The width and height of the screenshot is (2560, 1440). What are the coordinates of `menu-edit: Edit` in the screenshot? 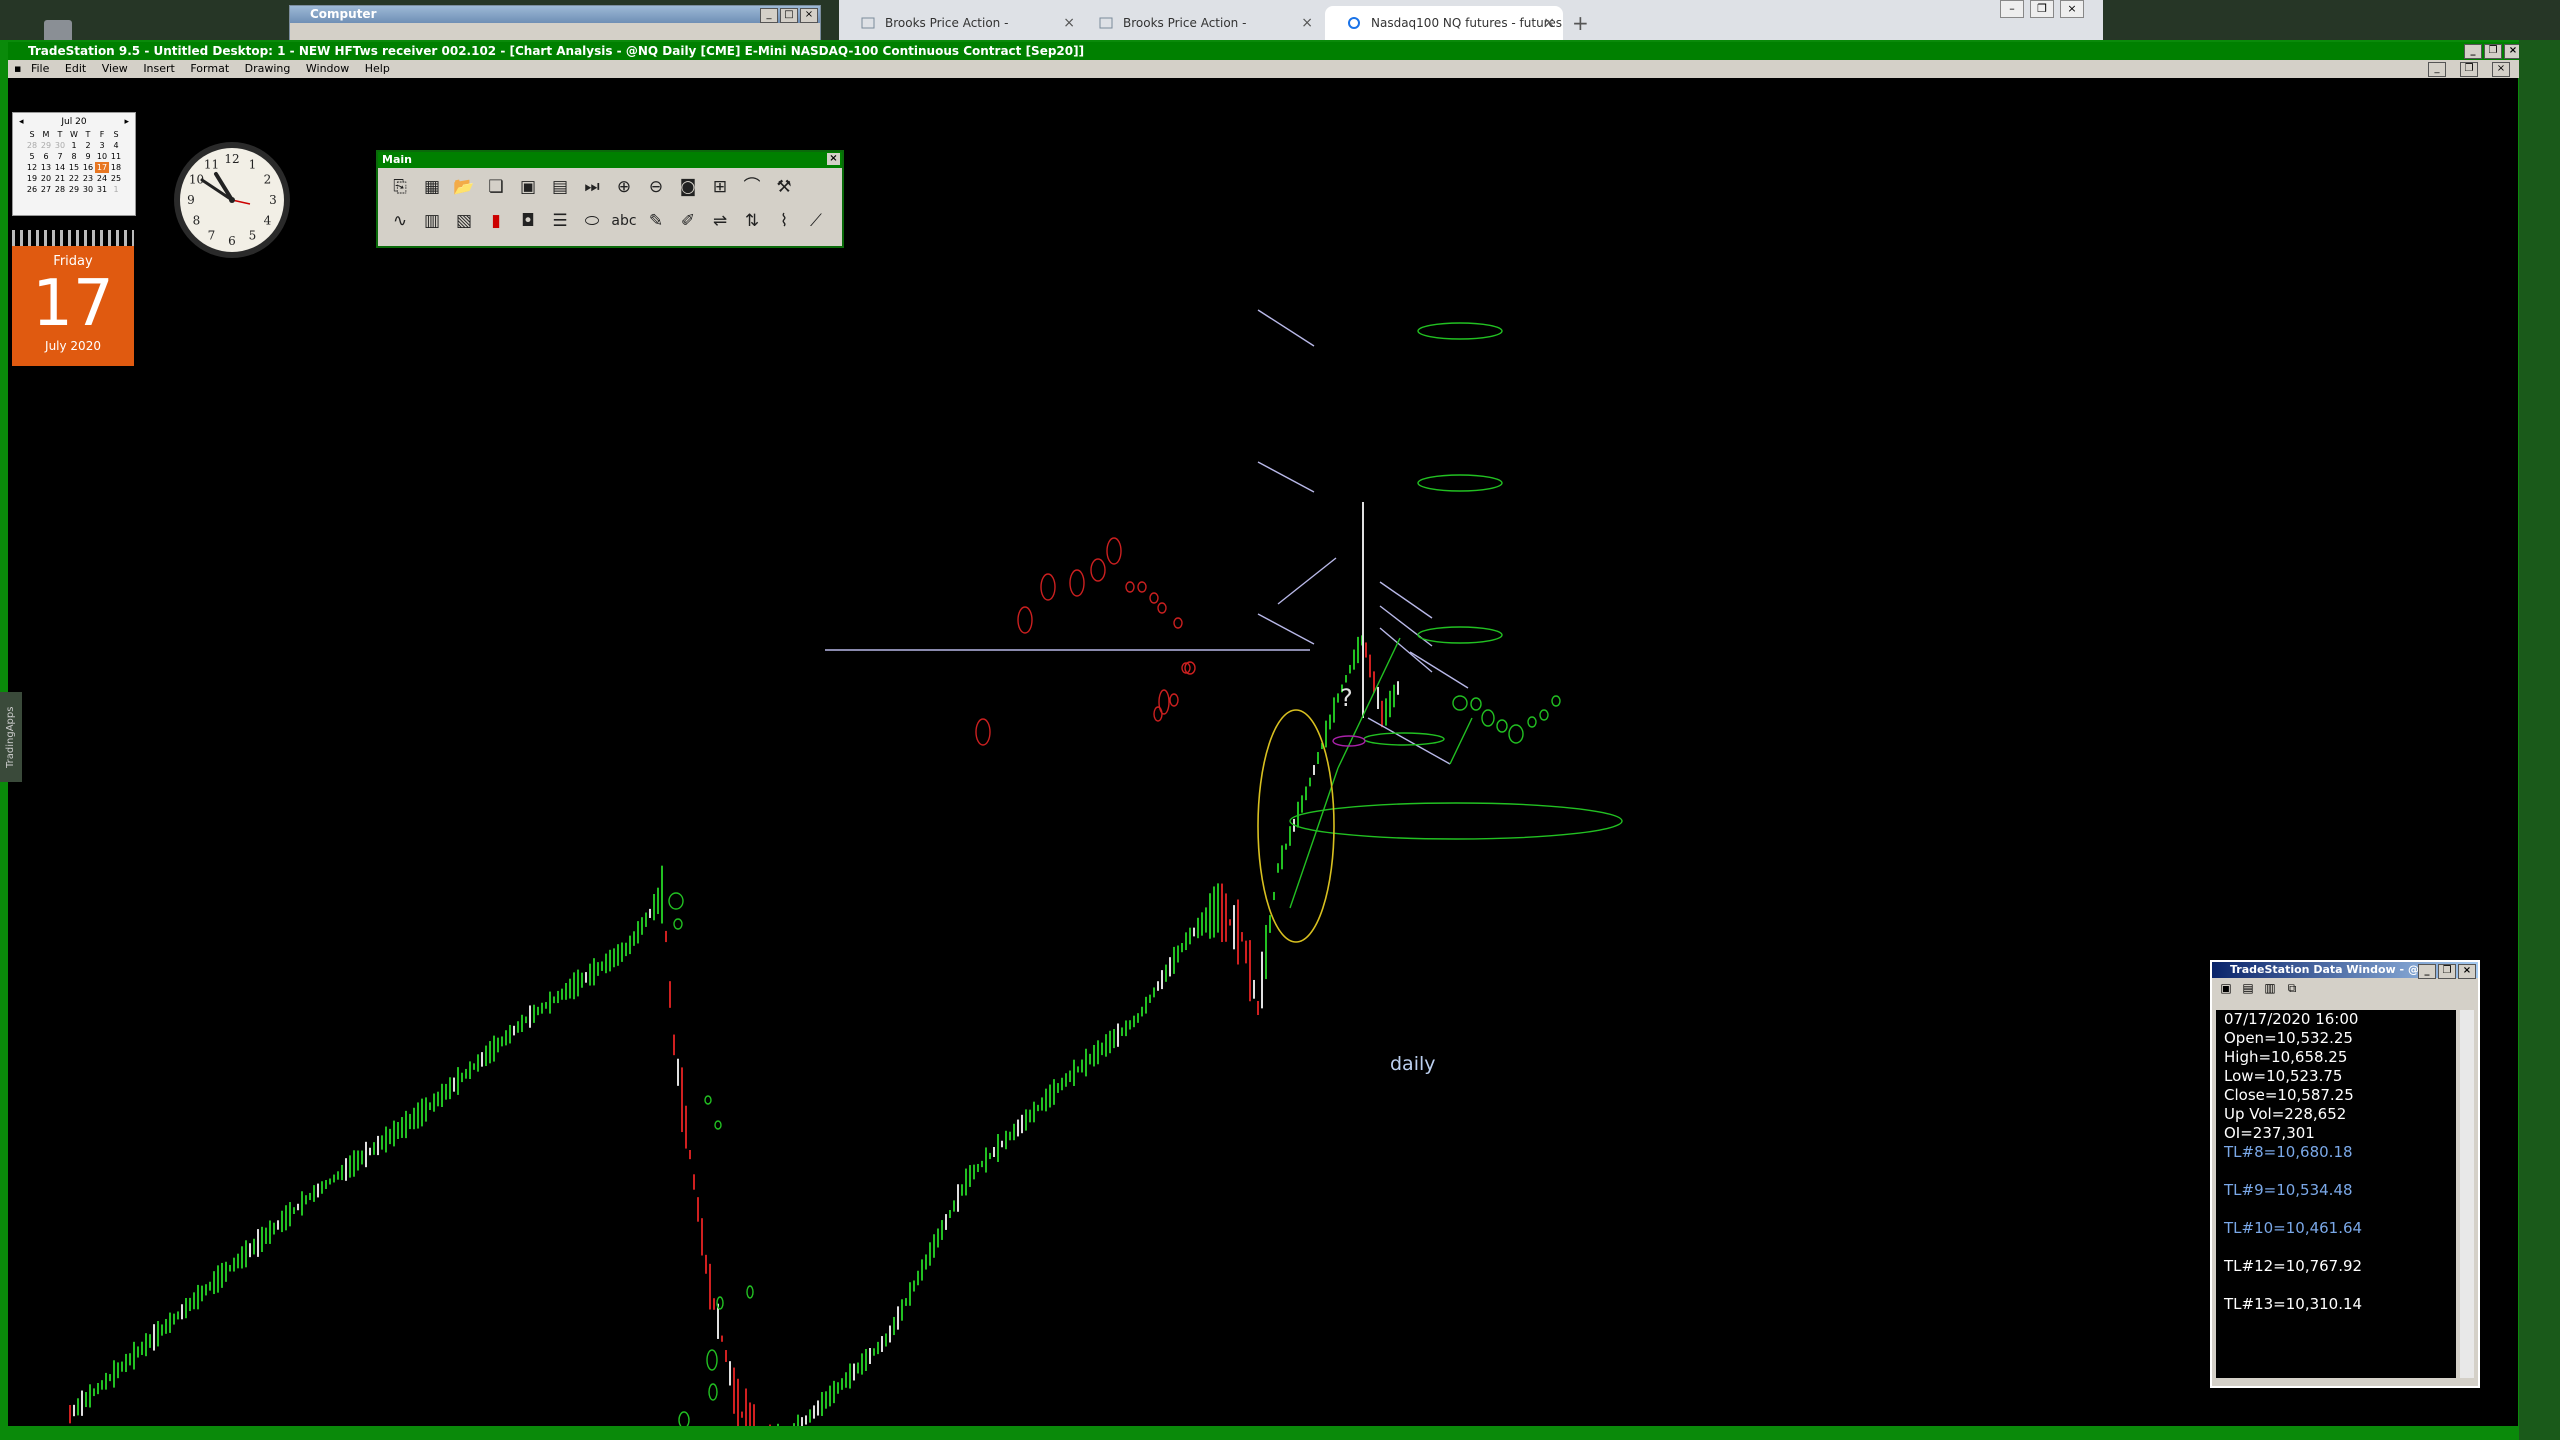 It's located at (75, 68).